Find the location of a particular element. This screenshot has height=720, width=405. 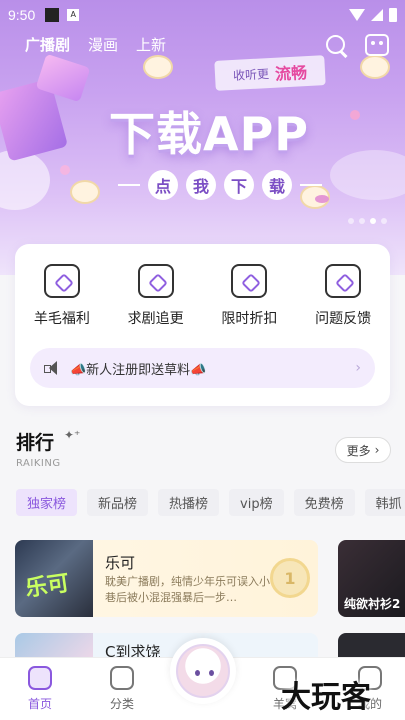

nav-category: 分类 is located at coordinates (122, 689).